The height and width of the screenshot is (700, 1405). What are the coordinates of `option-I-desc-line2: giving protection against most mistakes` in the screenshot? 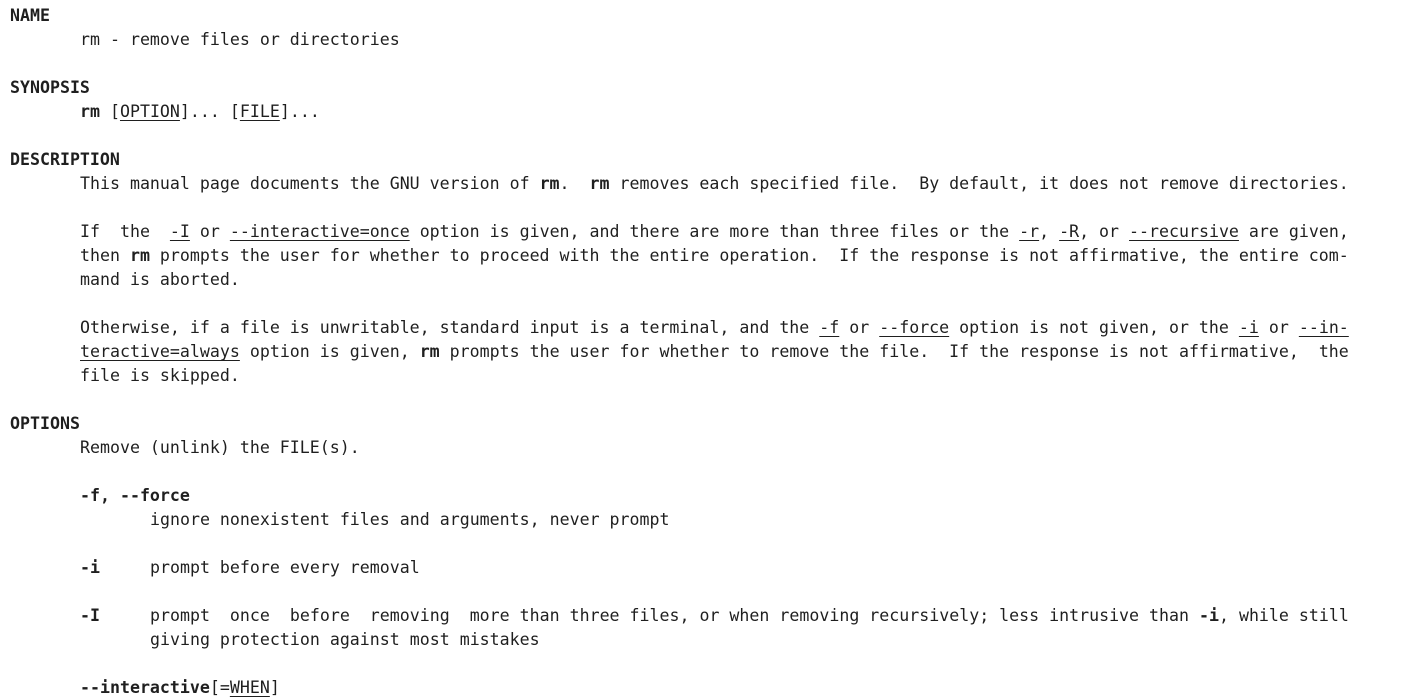 It's located at (345, 639).